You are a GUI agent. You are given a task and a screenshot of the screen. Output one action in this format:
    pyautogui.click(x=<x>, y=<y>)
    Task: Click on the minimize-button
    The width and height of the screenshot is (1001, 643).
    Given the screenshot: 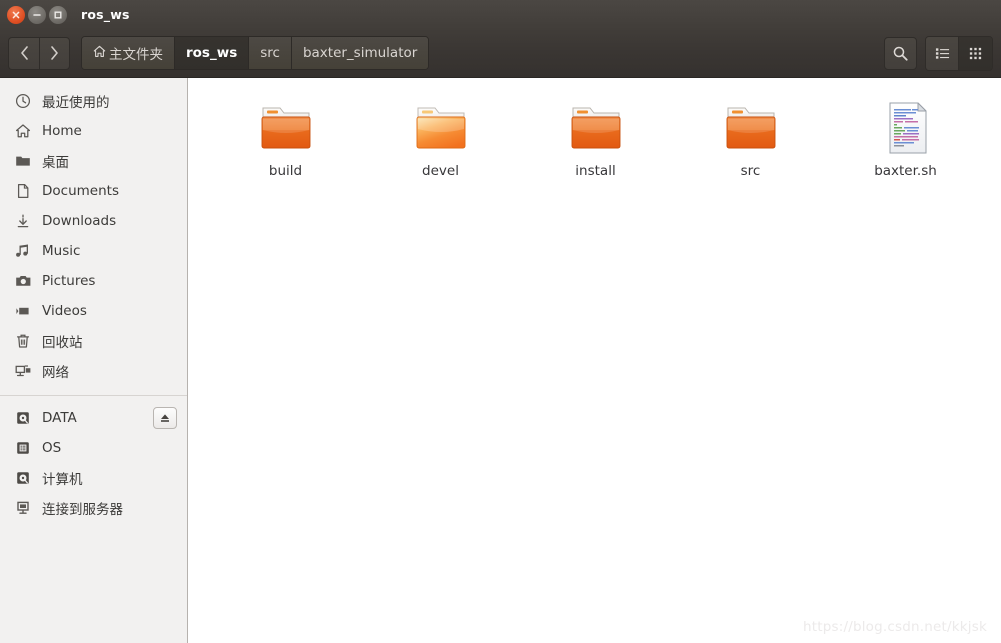 What is the action you would take?
    pyautogui.click(x=37, y=14)
    